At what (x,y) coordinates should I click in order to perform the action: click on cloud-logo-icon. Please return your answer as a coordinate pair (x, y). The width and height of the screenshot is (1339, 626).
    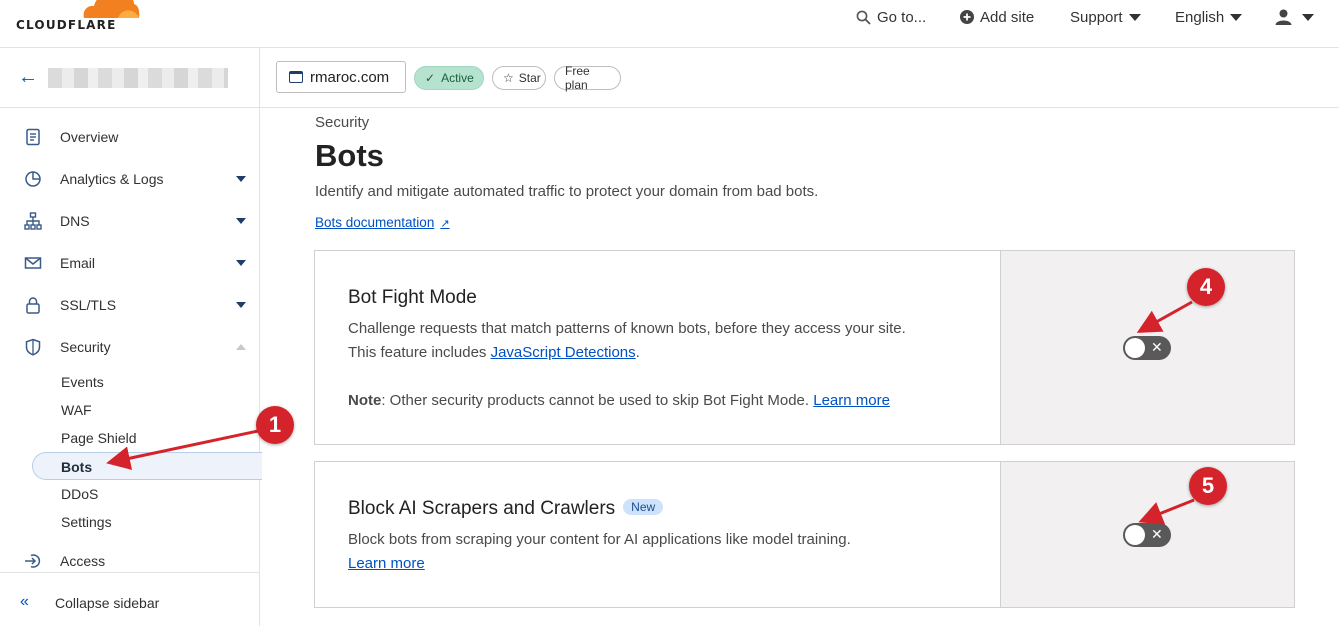
    Looking at the image, I should click on (111, 9).